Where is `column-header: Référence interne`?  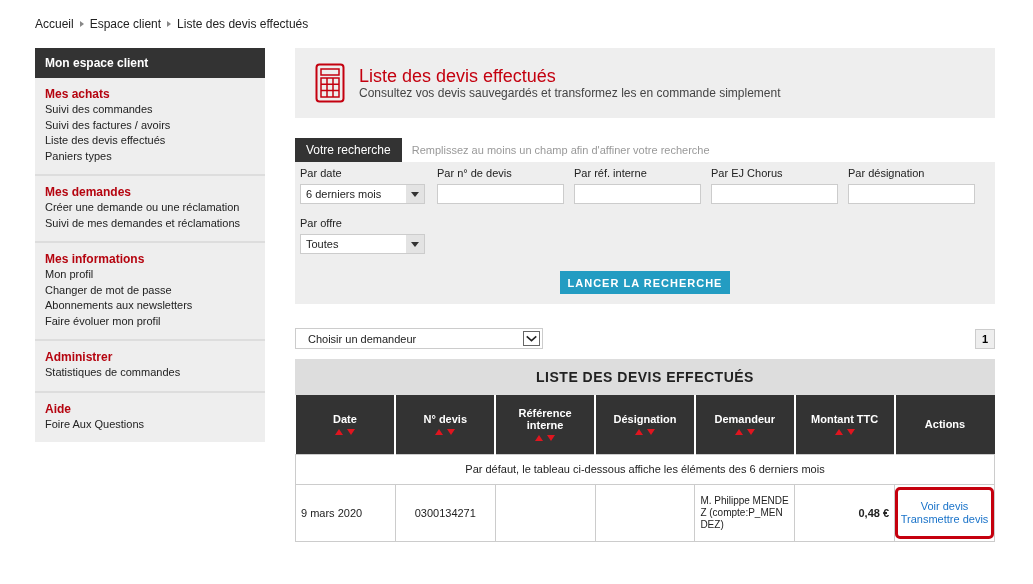 column-header: Référence interne is located at coordinates (545, 419).